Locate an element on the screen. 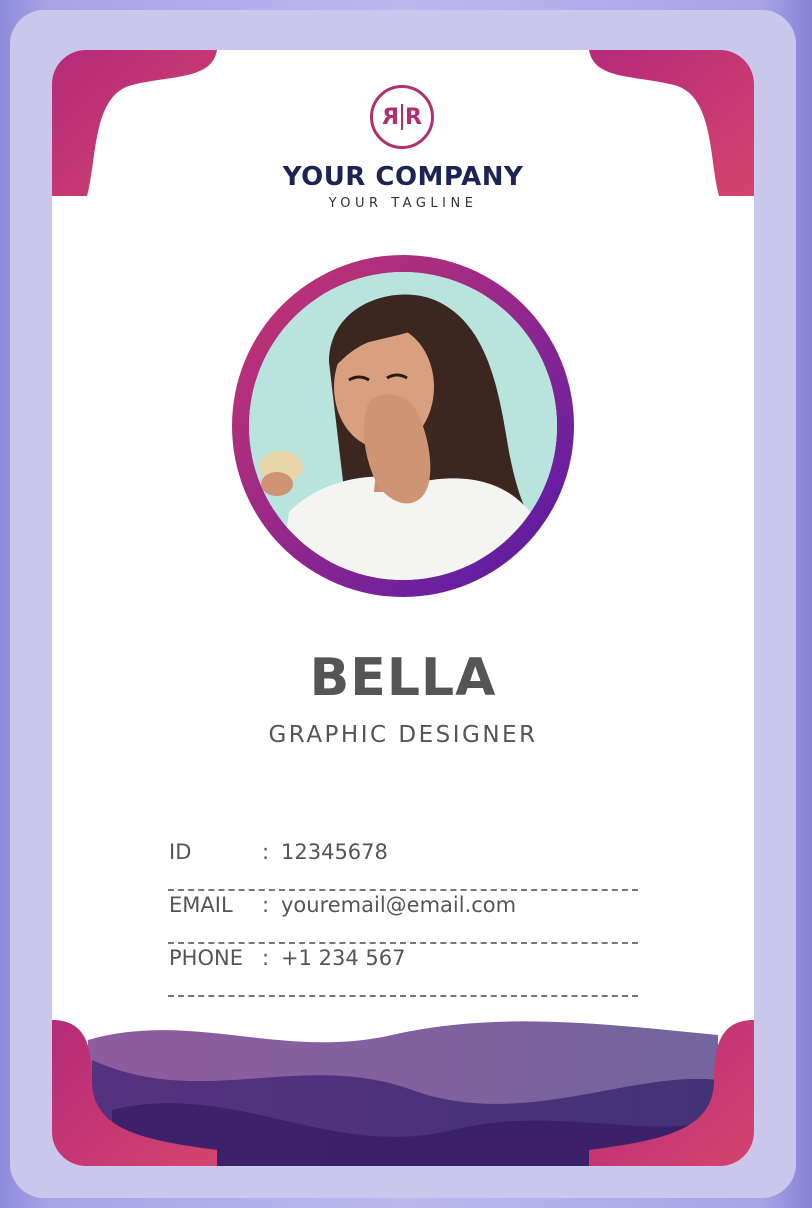  food-hand is located at coordinates (277, 484).